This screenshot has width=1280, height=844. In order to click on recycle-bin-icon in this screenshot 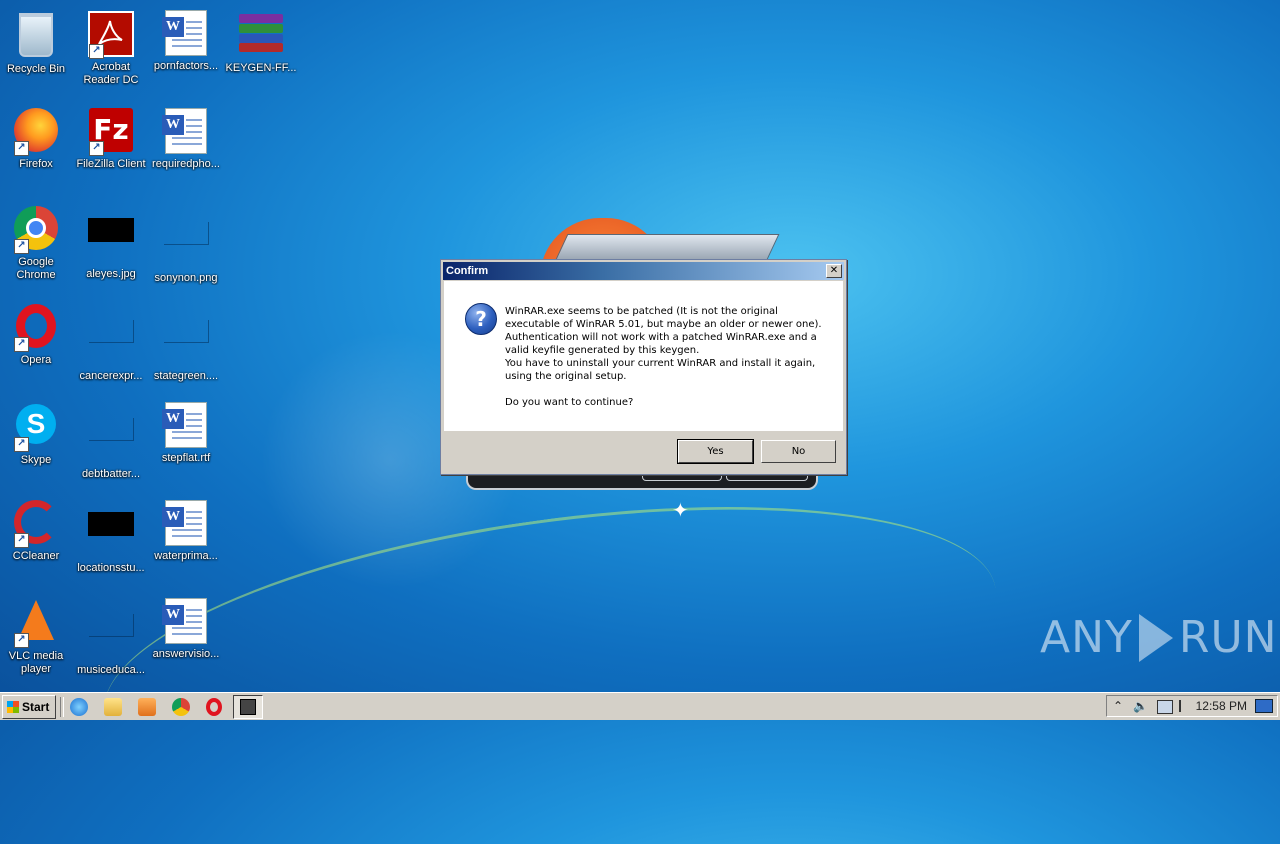, I will do `click(36, 35)`.